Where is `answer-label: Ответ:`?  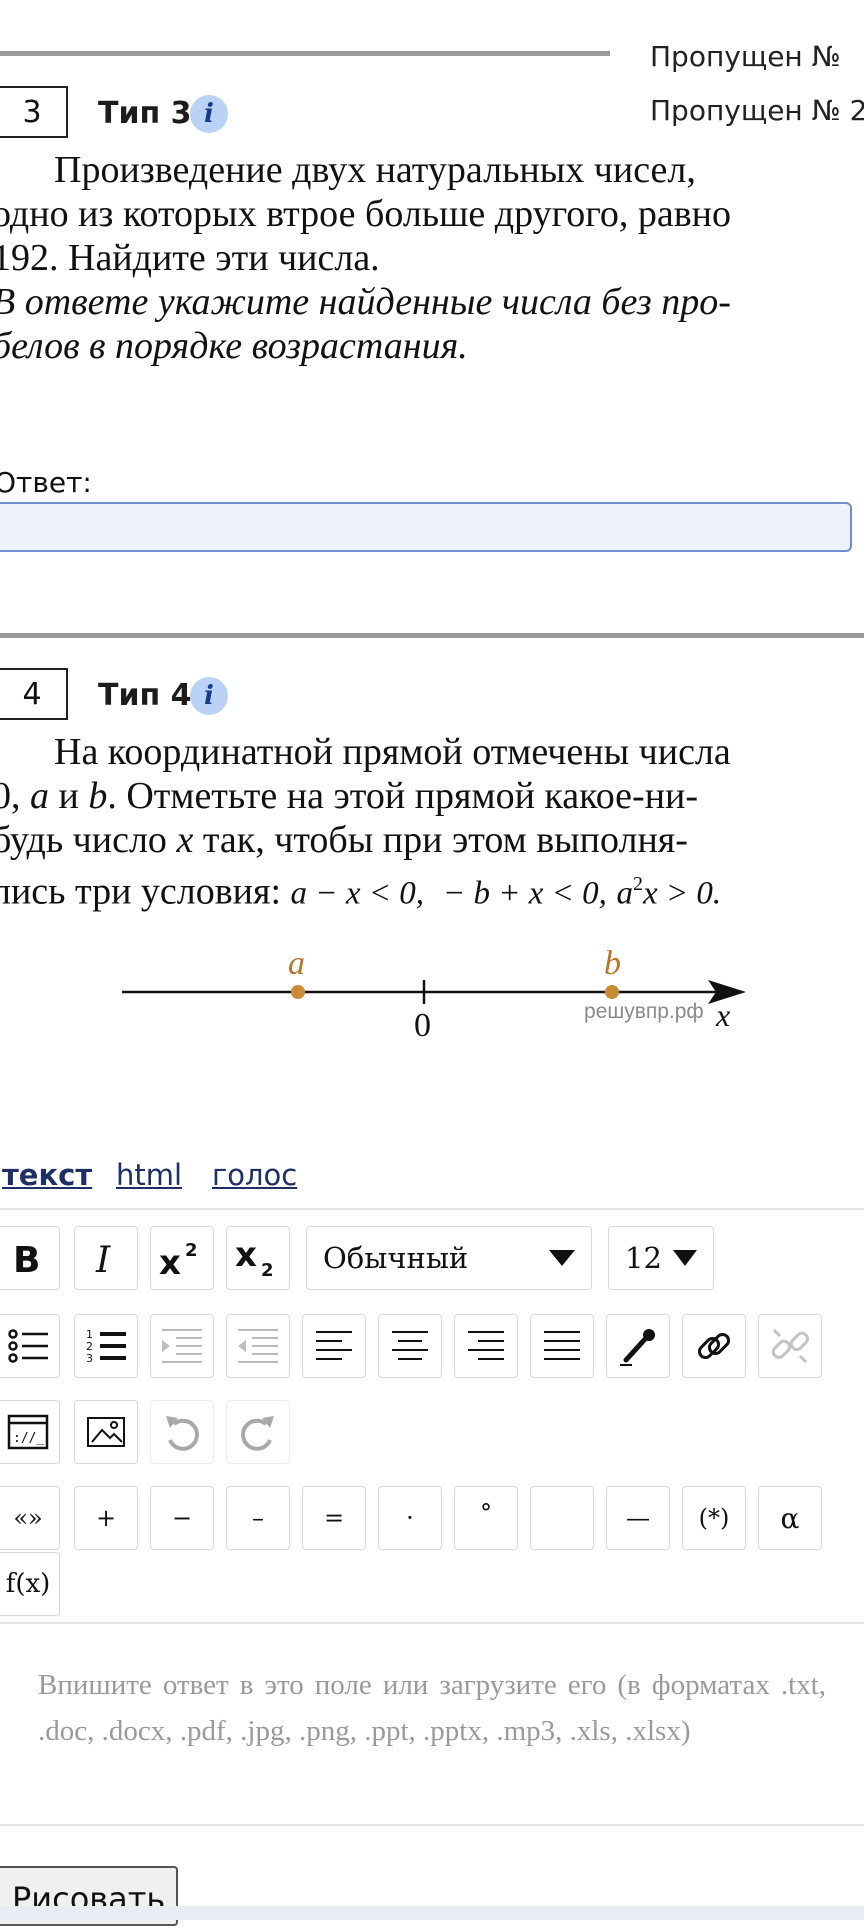 answer-label: Ответ: is located at coordinates (46, 482).